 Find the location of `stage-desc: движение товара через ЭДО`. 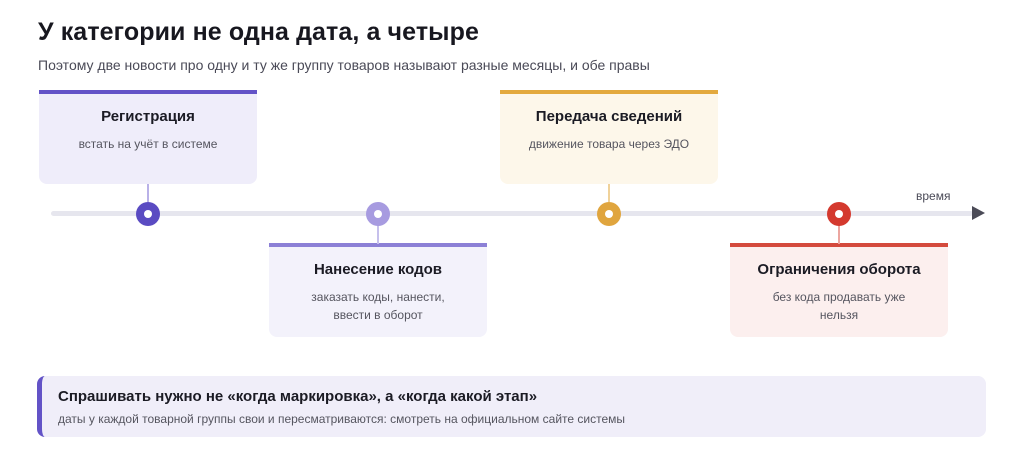

stage-desc: движение товара через ЭДО is located at coordinates (609, 144).